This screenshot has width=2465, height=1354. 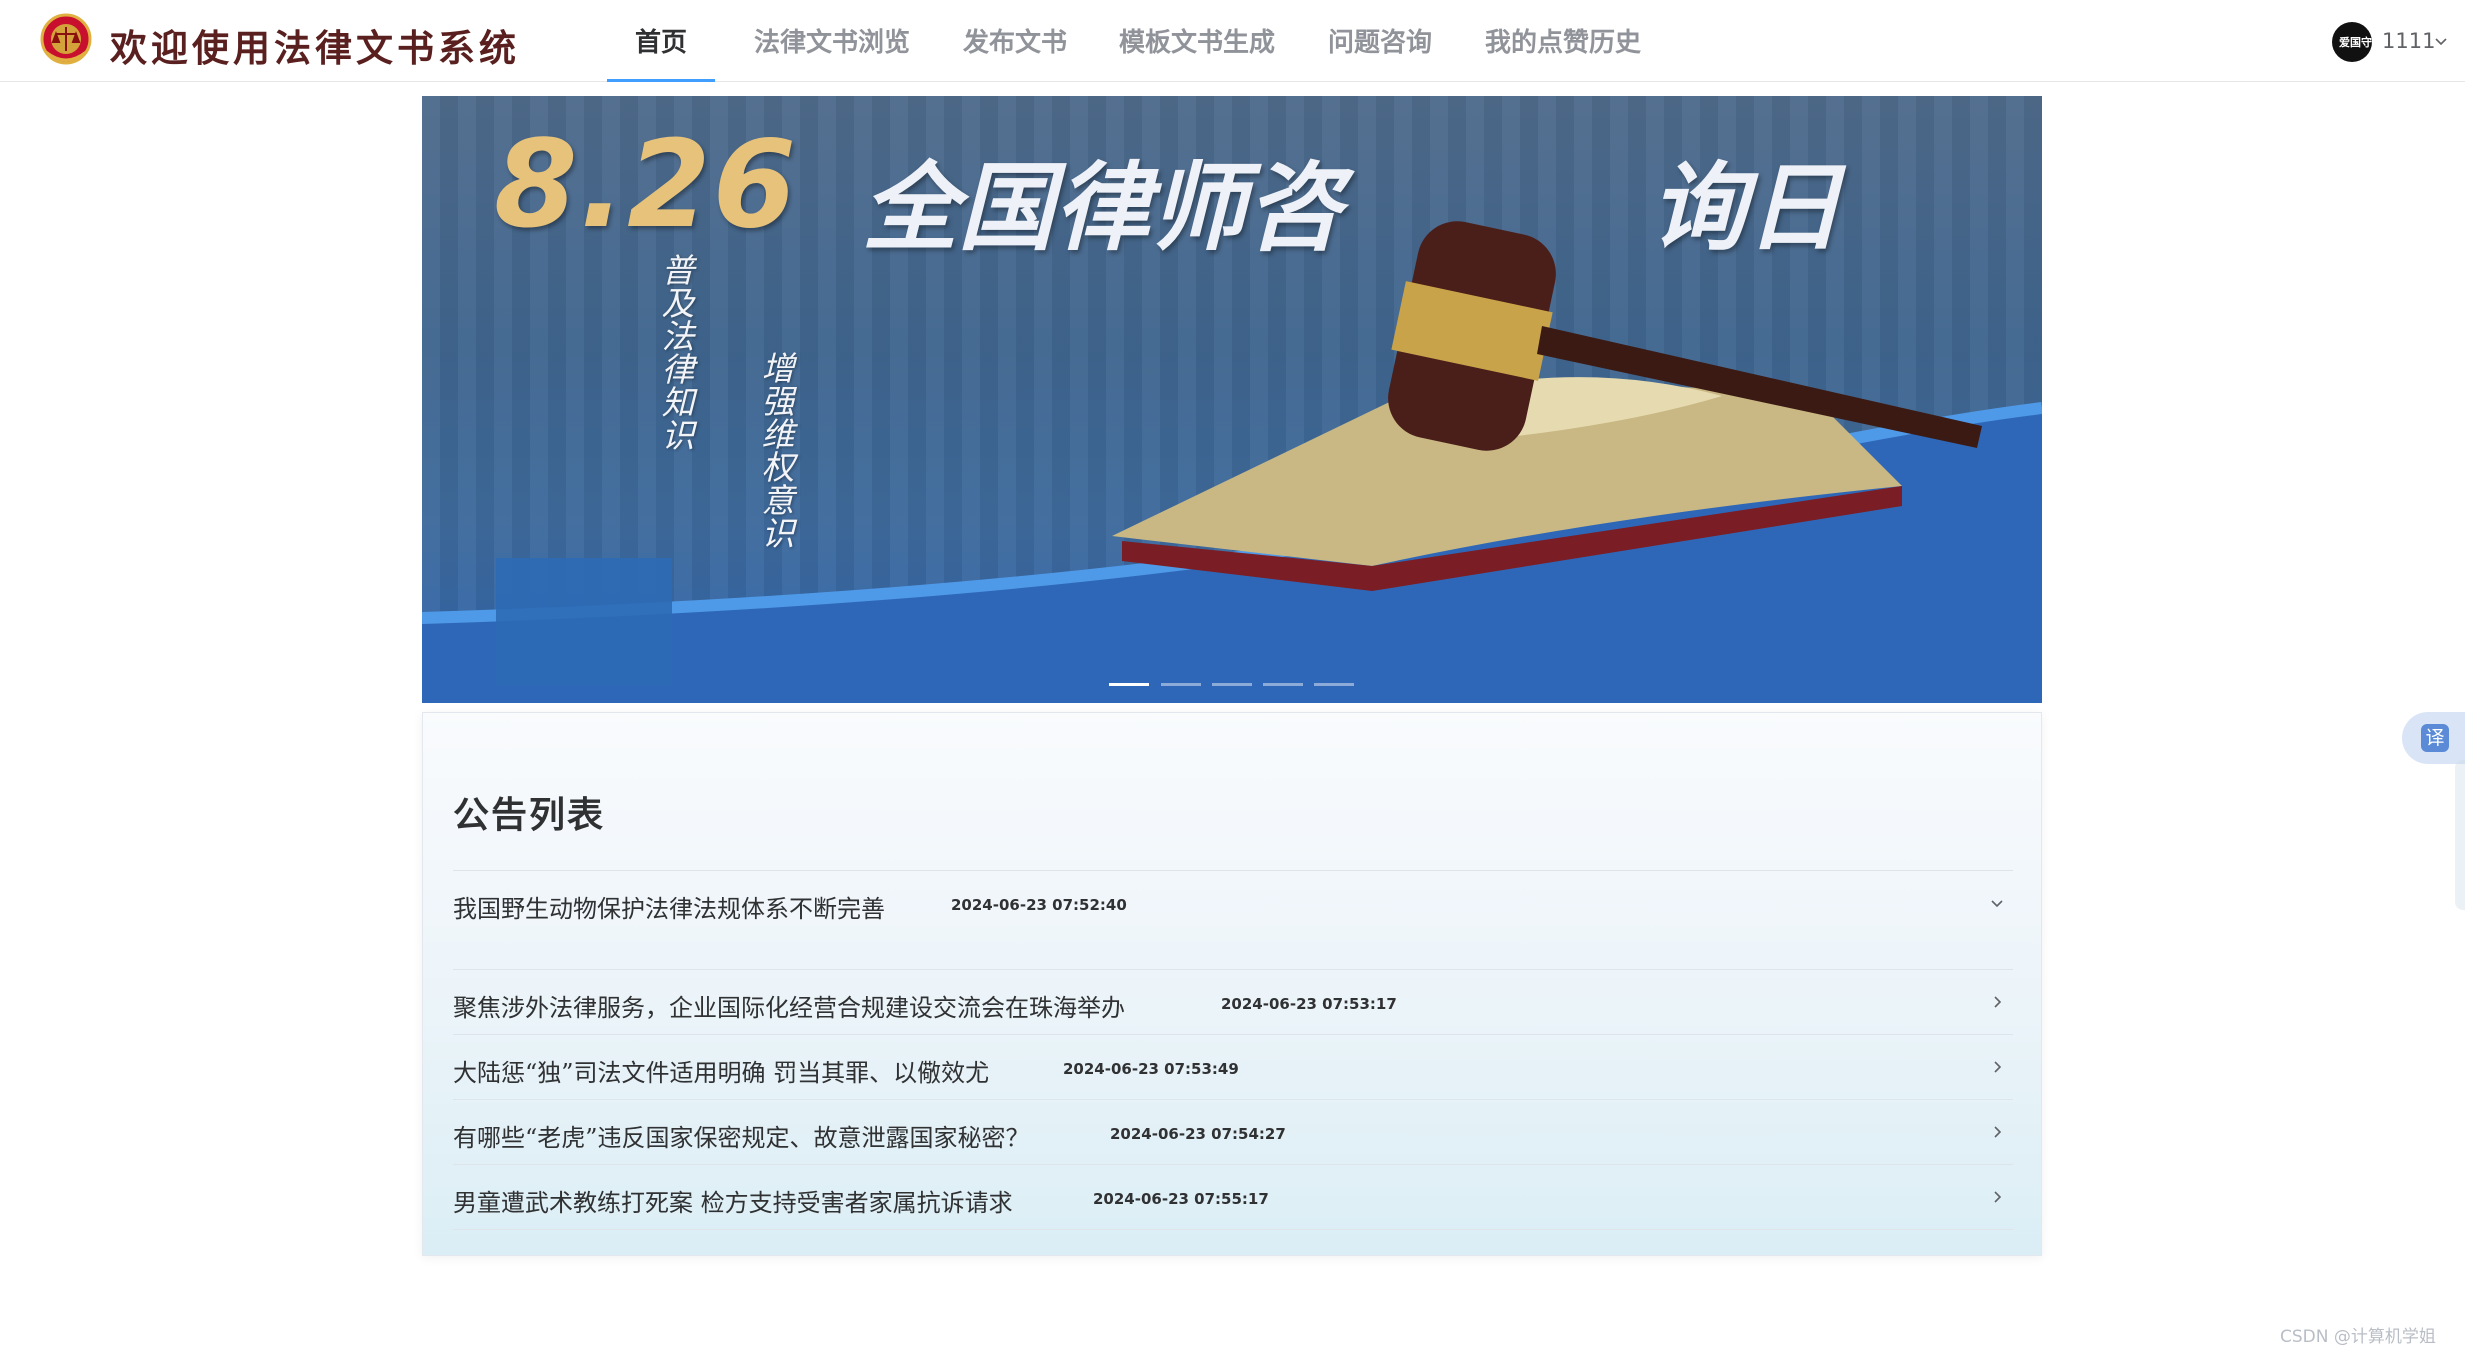 I want to click on announcement-item-time: 2024-06-23 07:53:17, so click(x=1309, y=1004).